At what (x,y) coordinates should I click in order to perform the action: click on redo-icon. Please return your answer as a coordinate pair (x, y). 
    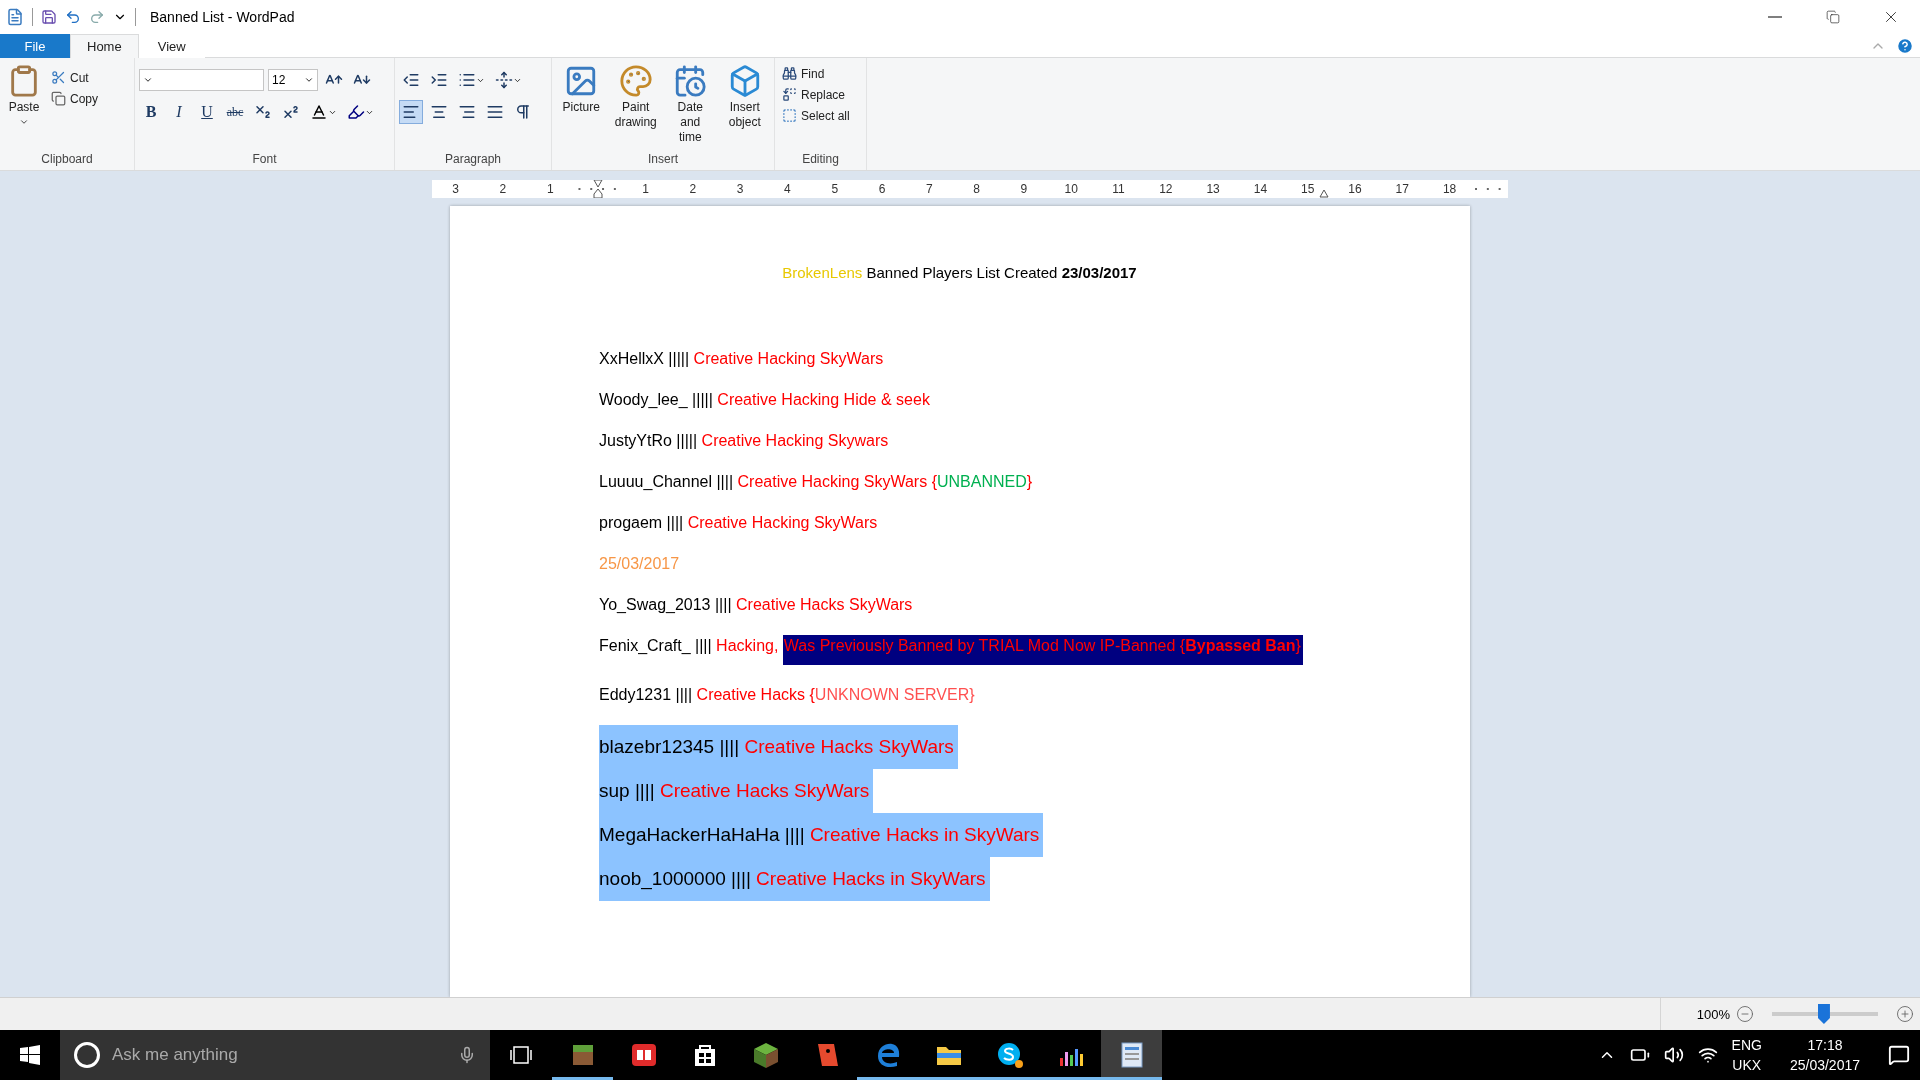
    Looking at the image, I should click on (97, 17).